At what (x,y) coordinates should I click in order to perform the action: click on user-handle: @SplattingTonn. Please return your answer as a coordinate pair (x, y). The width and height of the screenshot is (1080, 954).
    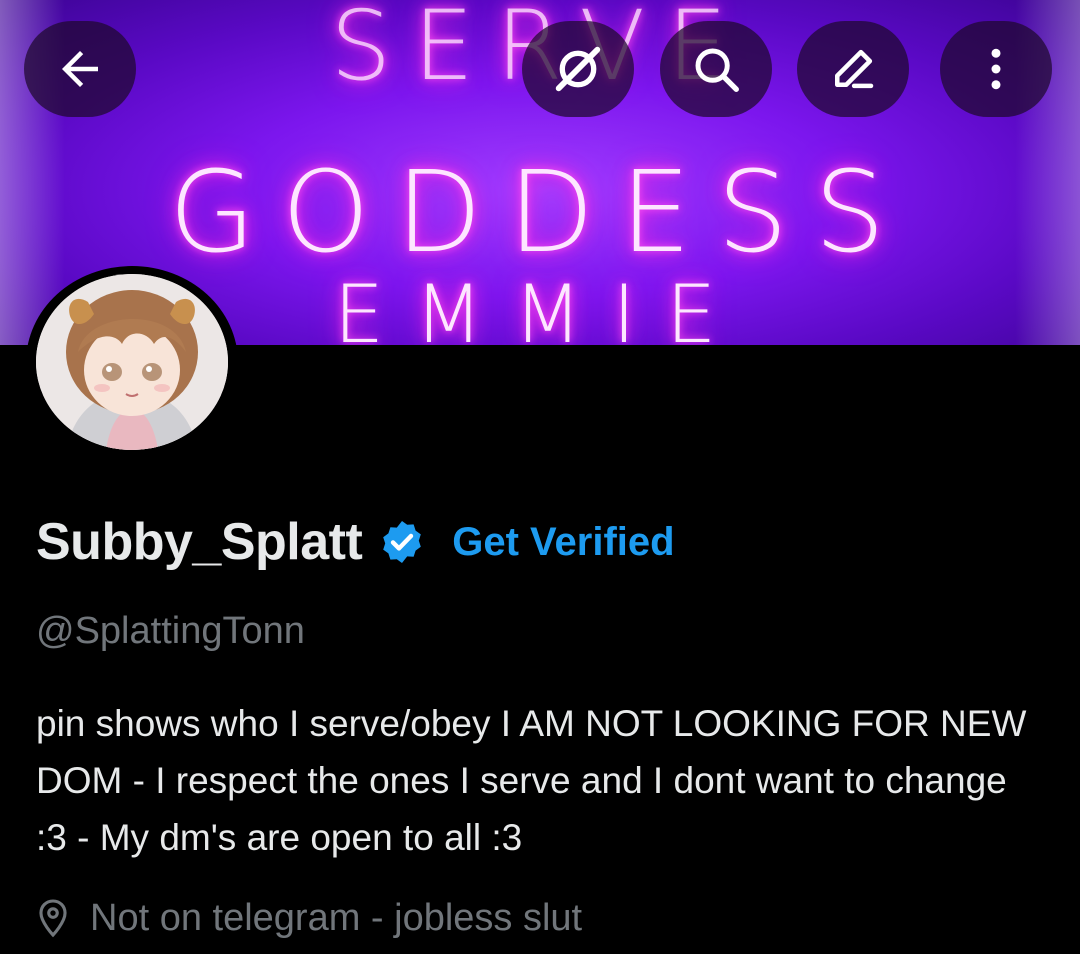
    Looking at the image, I should click on (170, 631).